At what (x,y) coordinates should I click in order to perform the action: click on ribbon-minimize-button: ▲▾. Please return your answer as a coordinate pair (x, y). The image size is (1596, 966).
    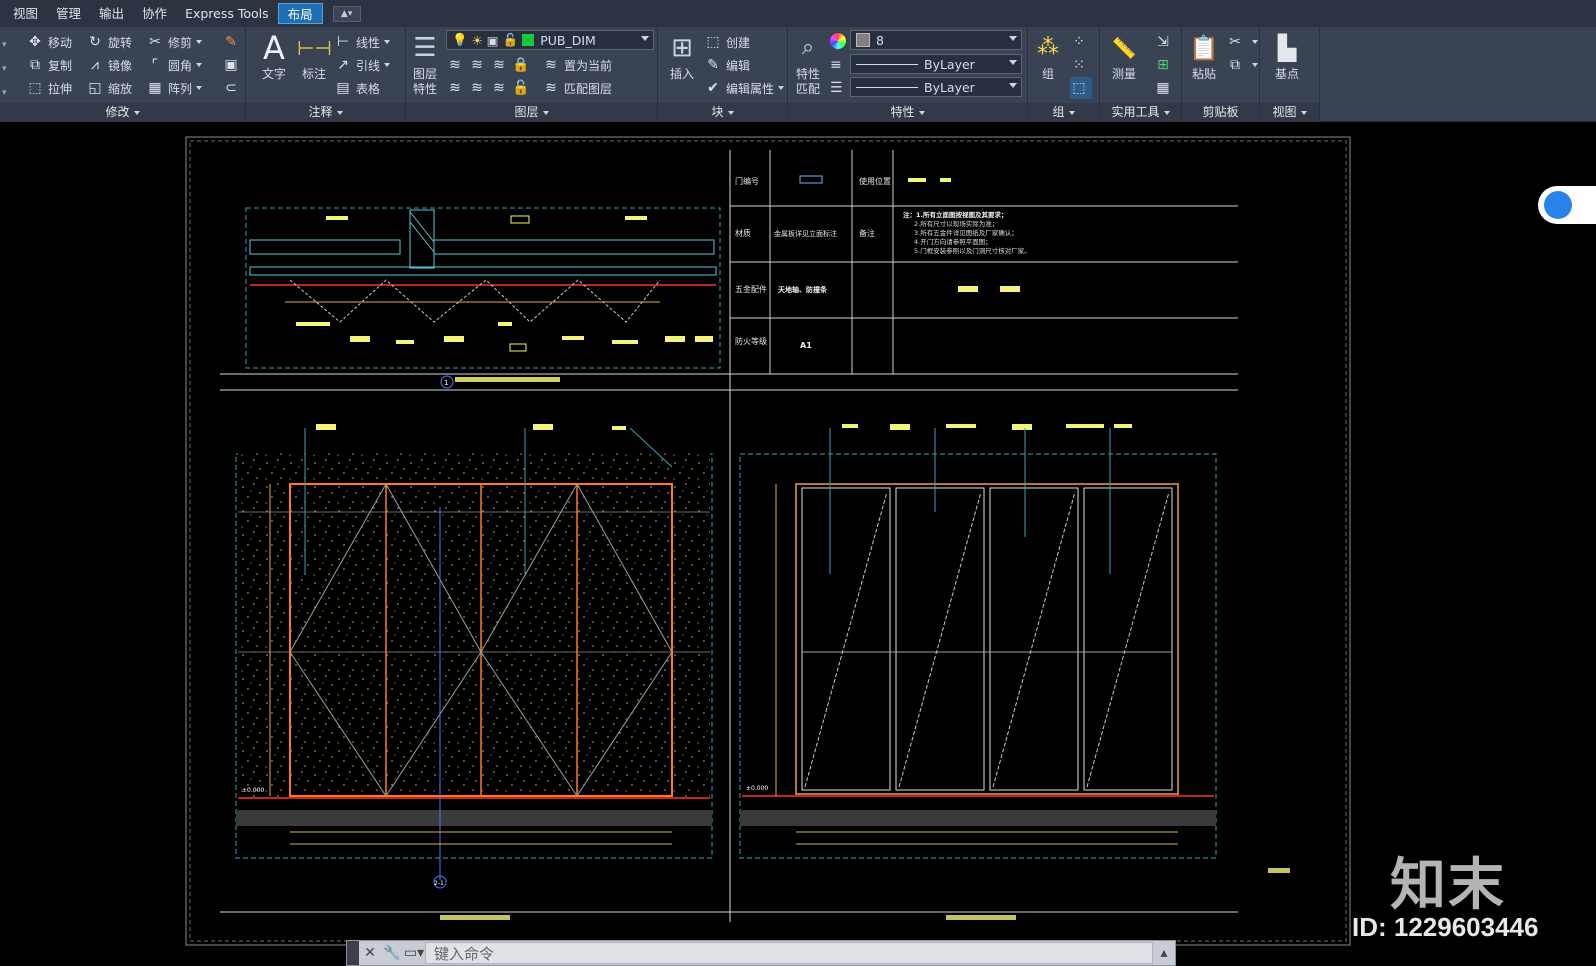
    Looking at the image, I should click on (346, 13).